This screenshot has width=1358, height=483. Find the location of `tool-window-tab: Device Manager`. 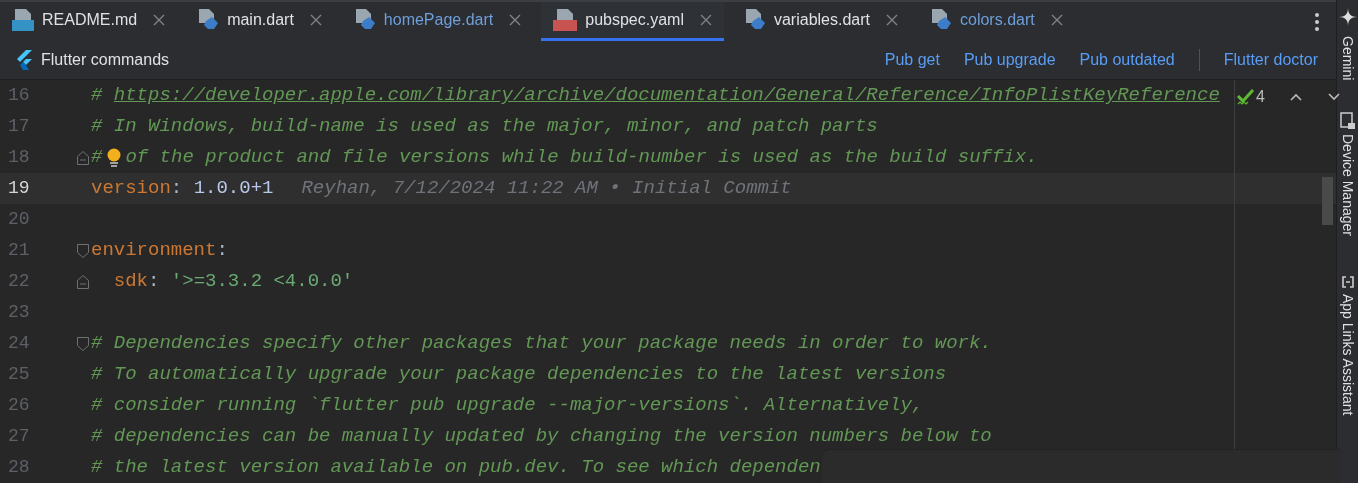

tool-window-tab: Device Manager is located at coordinates (1347, 185).